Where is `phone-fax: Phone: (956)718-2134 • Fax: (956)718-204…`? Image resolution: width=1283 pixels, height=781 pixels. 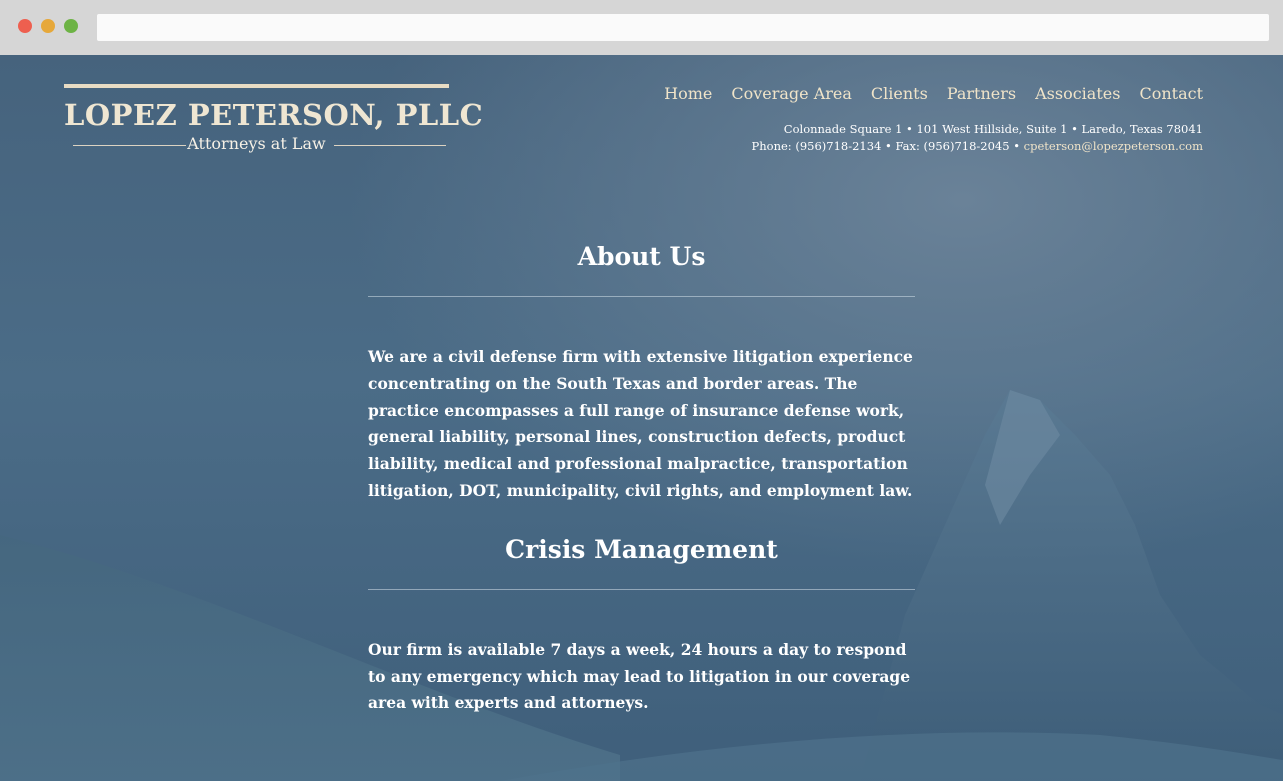 phone-fax: Phone: (956)718-2134 • Fax: (956)718-204… is located at coordinates (887, 146).